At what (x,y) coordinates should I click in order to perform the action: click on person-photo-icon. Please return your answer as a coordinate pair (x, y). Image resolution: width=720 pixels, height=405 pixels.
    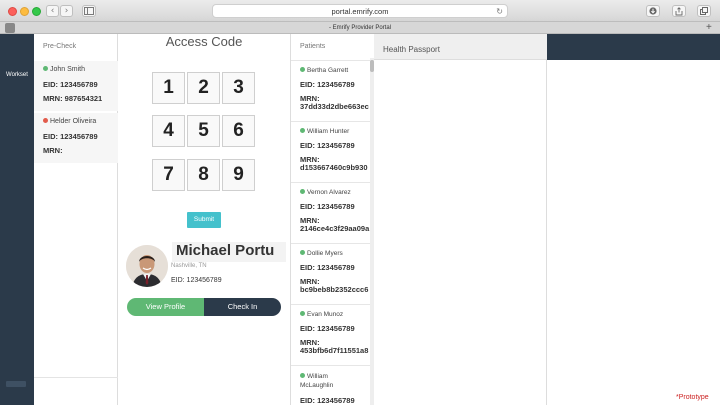
    Looking at the image, I should click on (147, 266).